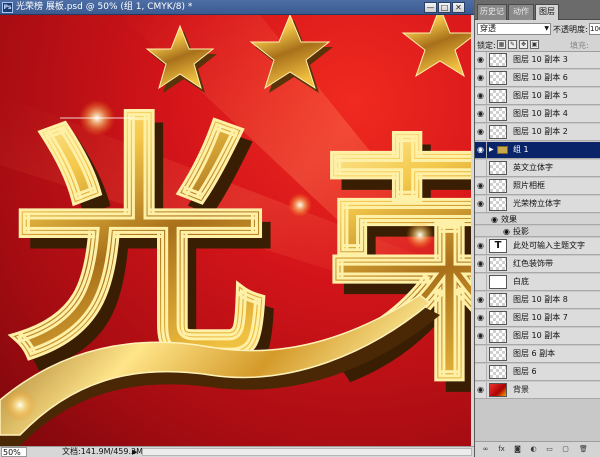 This screenshot has height=457, width=600. I want to click on layer-row: ◉ ▶ 组 1, so click(537, 150).